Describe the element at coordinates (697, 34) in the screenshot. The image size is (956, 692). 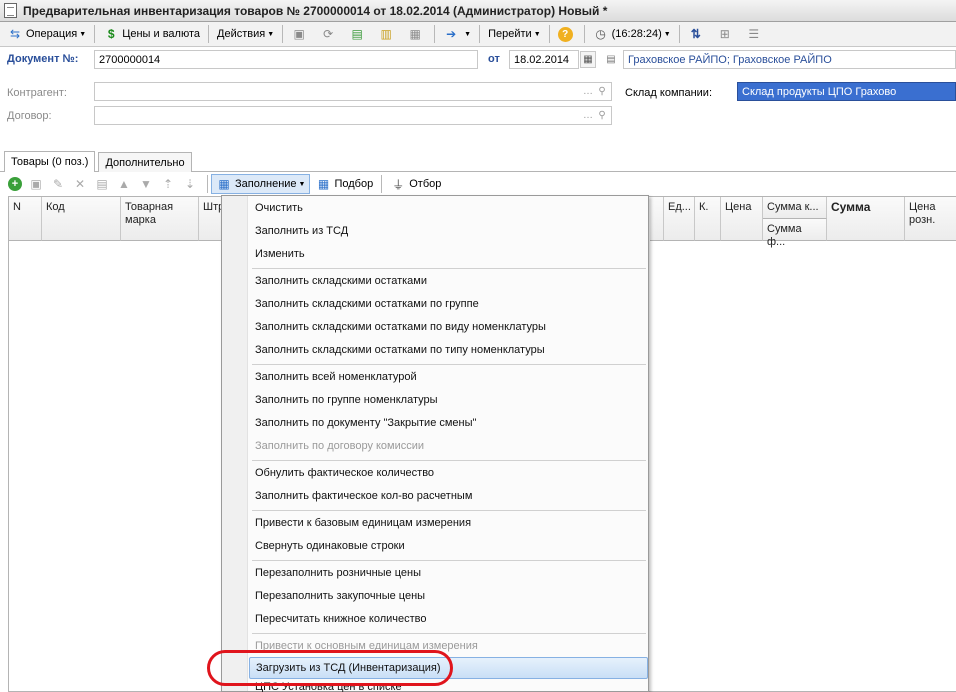
I see `sort-button: ⇅` at that location.